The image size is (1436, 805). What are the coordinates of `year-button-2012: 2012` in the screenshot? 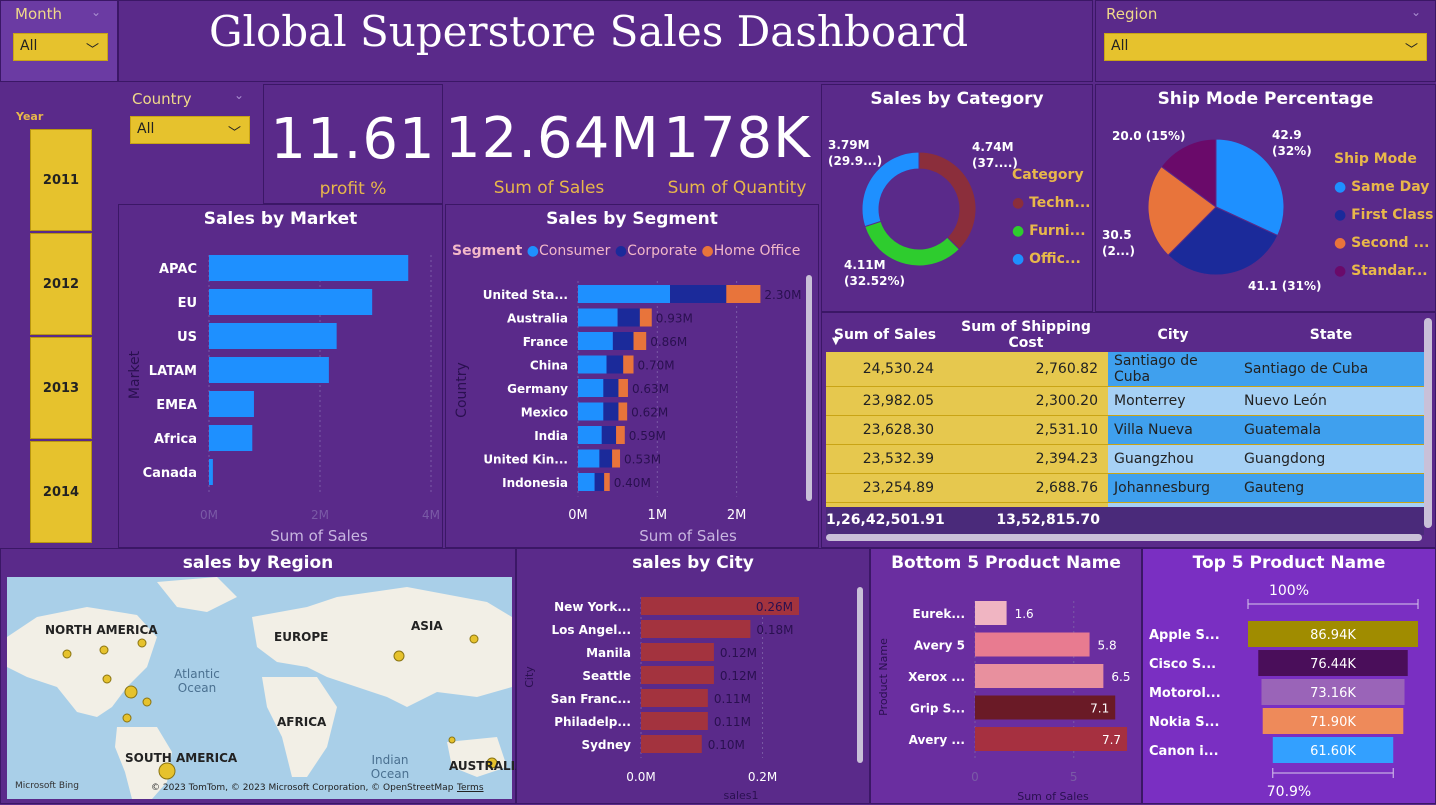 It's located at (61, 284).